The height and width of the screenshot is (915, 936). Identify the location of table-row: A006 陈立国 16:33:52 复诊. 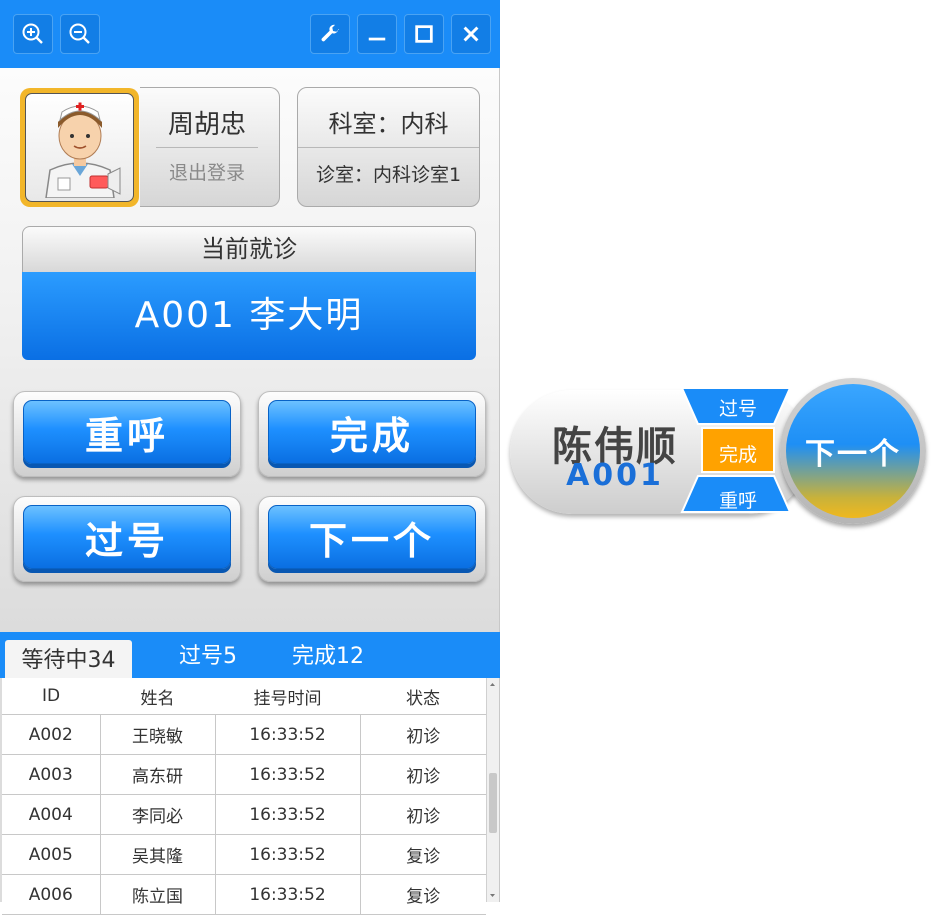
(244, 894).